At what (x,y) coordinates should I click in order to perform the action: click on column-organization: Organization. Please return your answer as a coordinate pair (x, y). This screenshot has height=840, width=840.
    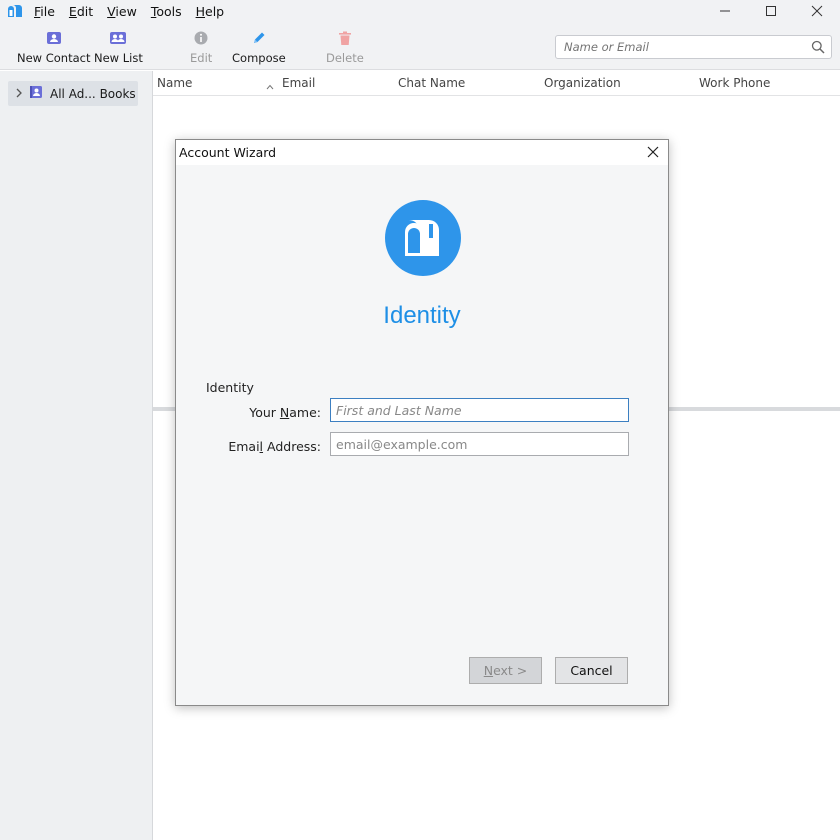
    Looking at the image, I should click on (582, 83).